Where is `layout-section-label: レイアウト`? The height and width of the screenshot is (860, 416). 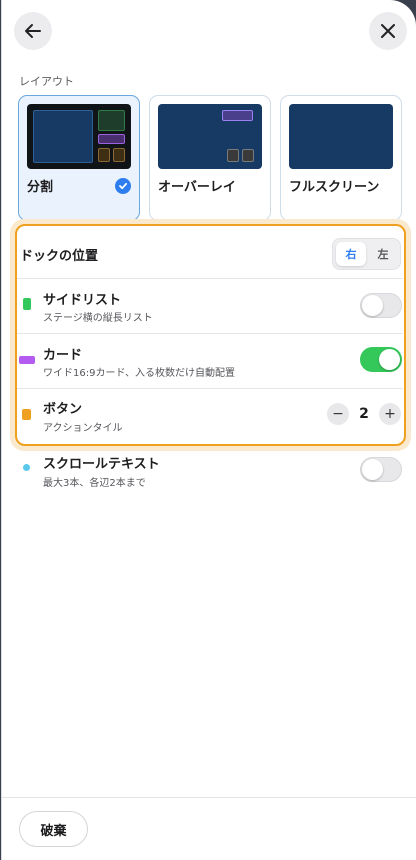 layout-section-label: レイアウト is located at coordinates (46, 81).